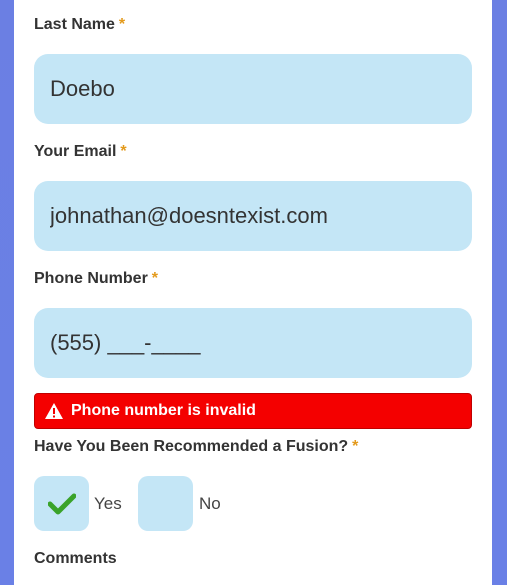 This screenshot has height=585, width=507. What do you see at coordinates (108, 504) in the screenshot?
I see `recommended-yes-label: Yes` at bounding box center [108, 504].